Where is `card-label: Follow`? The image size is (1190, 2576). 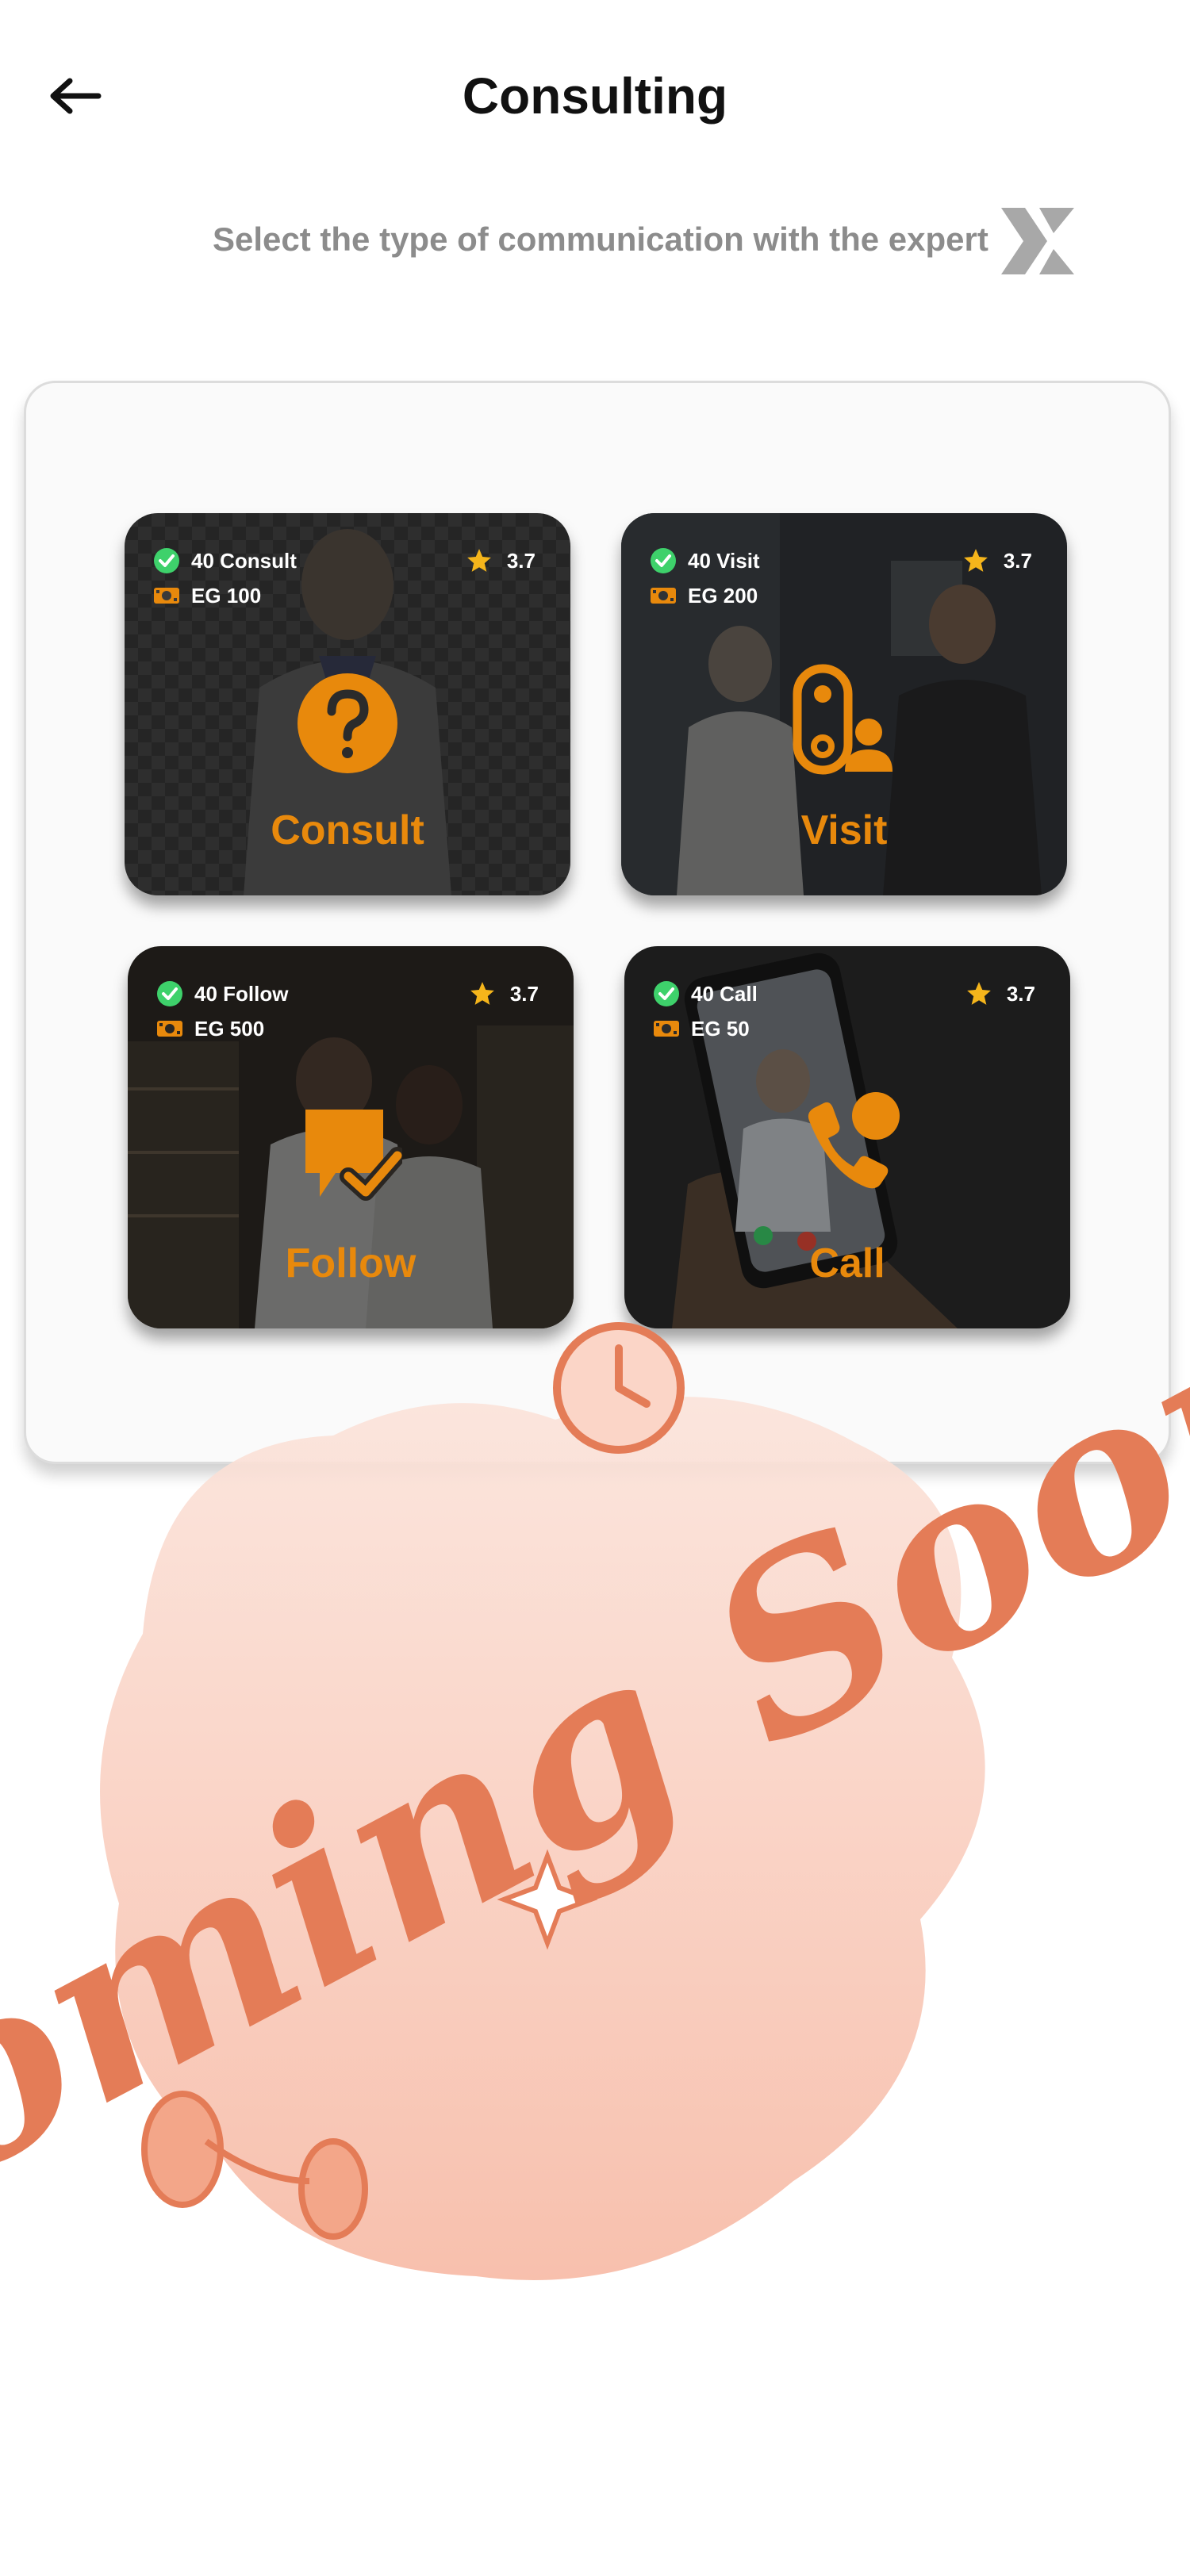
card-label: Follow is located at coordinates (350, 1263).